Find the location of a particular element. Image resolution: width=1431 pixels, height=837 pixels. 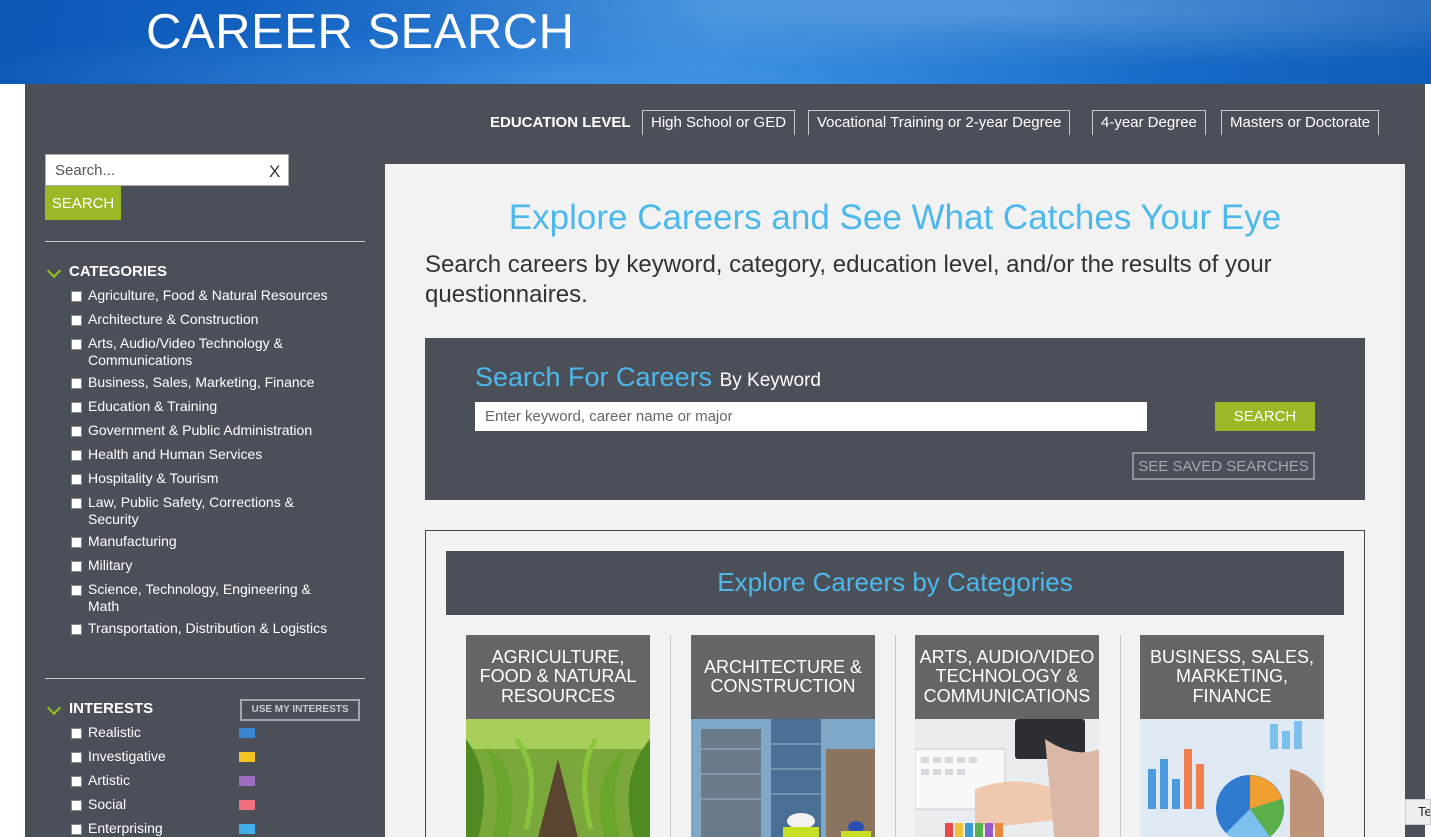

corner-tab: Te is located at coordinates (1418, 812).